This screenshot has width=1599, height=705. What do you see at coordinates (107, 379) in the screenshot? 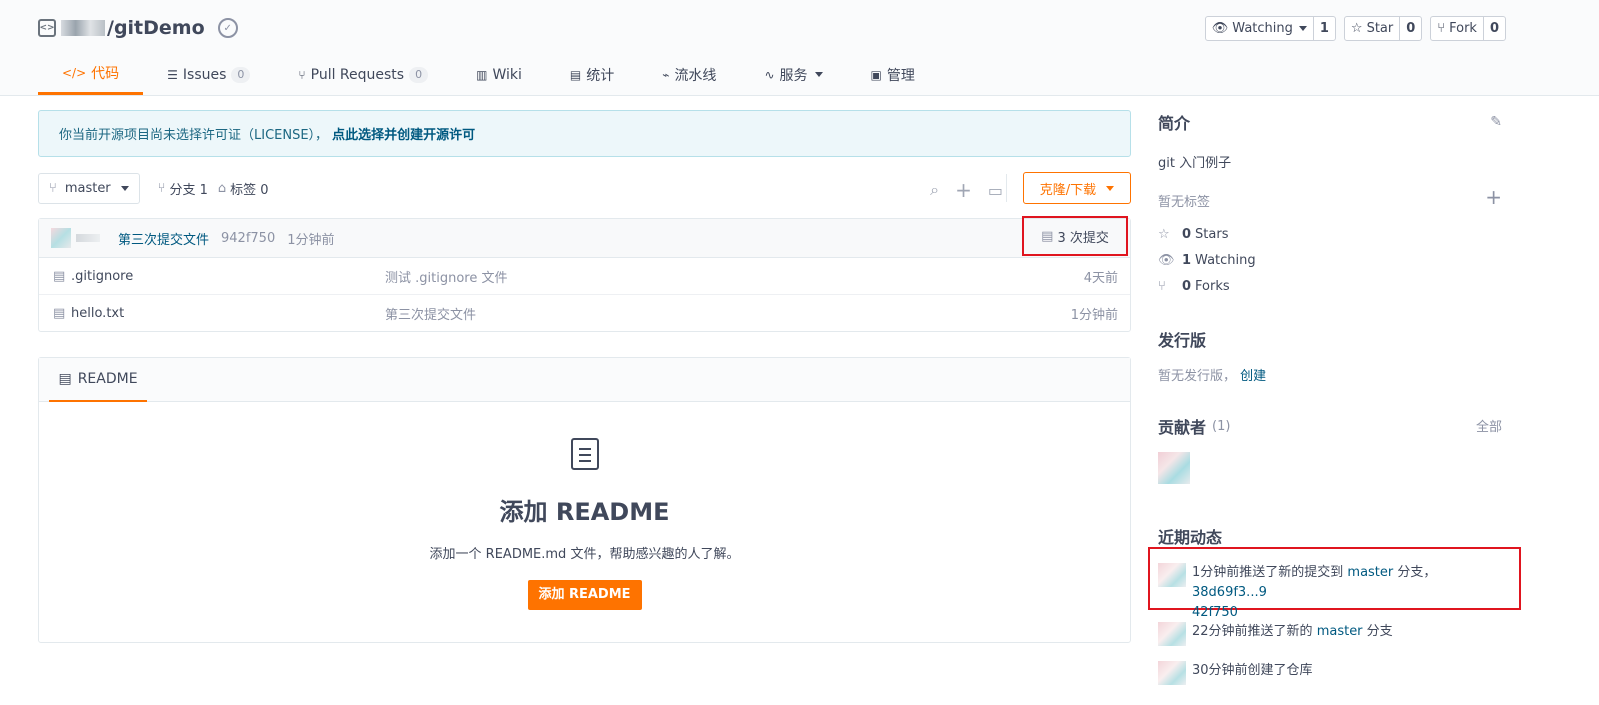
I see `readme-tab-label: README` at bounding box center [107, 379].